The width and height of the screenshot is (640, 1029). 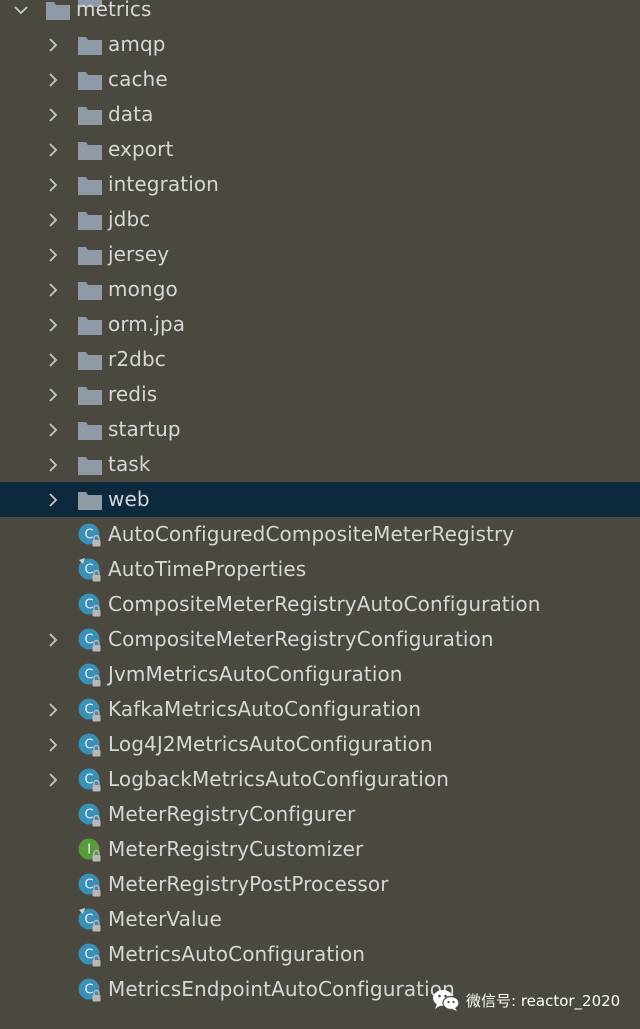 What do you see at coordinates (129, 464) in the screenshot?
I see `tree-item-label: task` at bounding box center [129, 464].